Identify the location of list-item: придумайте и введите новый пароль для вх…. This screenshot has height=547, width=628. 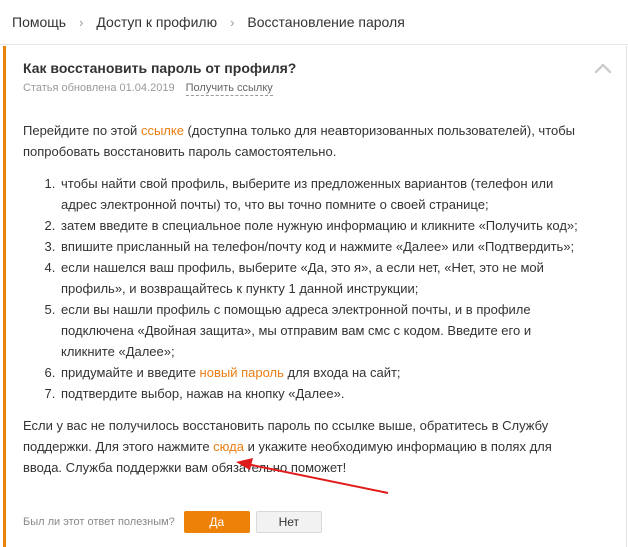
(321, 372).